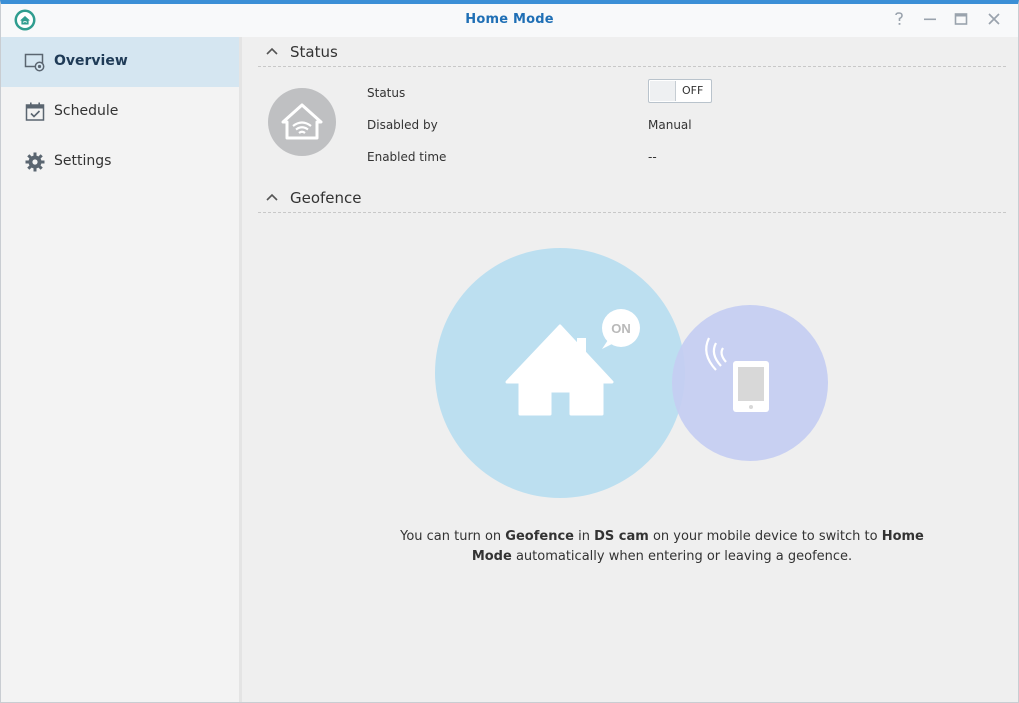 The height and width of the screenshot is (703, 1019). I want to click on section-title: Geofence, so click(326, 198).